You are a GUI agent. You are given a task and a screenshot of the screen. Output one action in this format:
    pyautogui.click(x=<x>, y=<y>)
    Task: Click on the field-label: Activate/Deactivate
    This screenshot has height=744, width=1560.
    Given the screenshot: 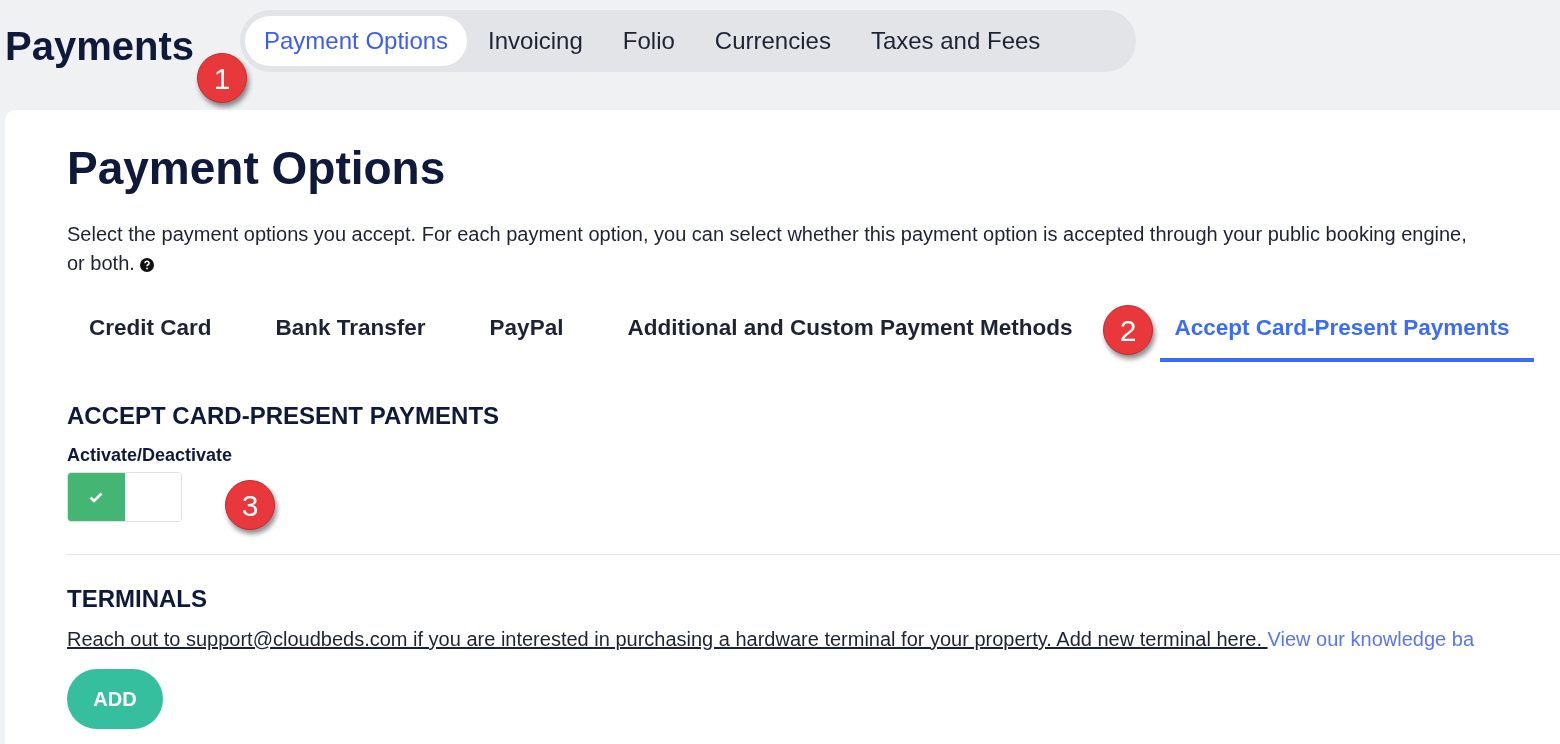 What is the action you would take?
    pyautogui.click(x=150, y=455)
    